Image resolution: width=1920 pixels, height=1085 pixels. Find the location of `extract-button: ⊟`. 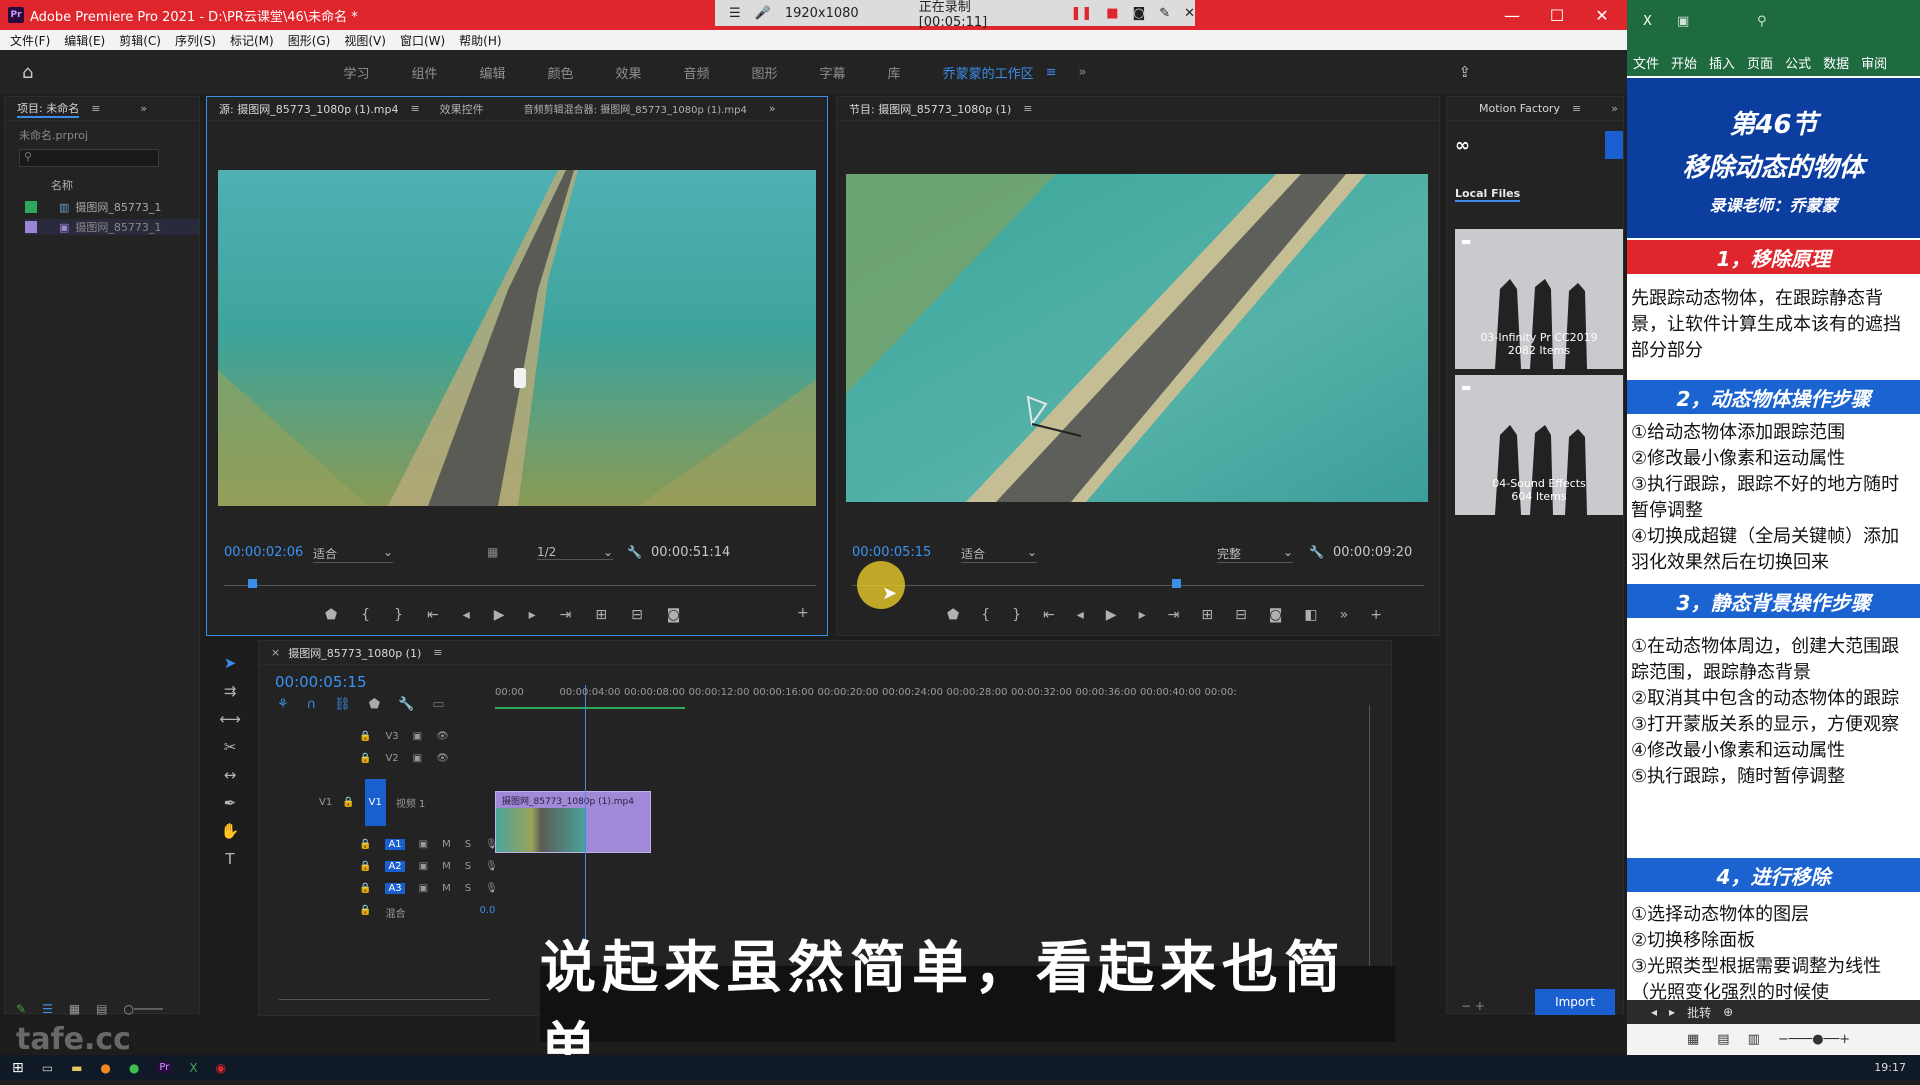

extract-button: ⊟ is located at coordinates (1241, 615).